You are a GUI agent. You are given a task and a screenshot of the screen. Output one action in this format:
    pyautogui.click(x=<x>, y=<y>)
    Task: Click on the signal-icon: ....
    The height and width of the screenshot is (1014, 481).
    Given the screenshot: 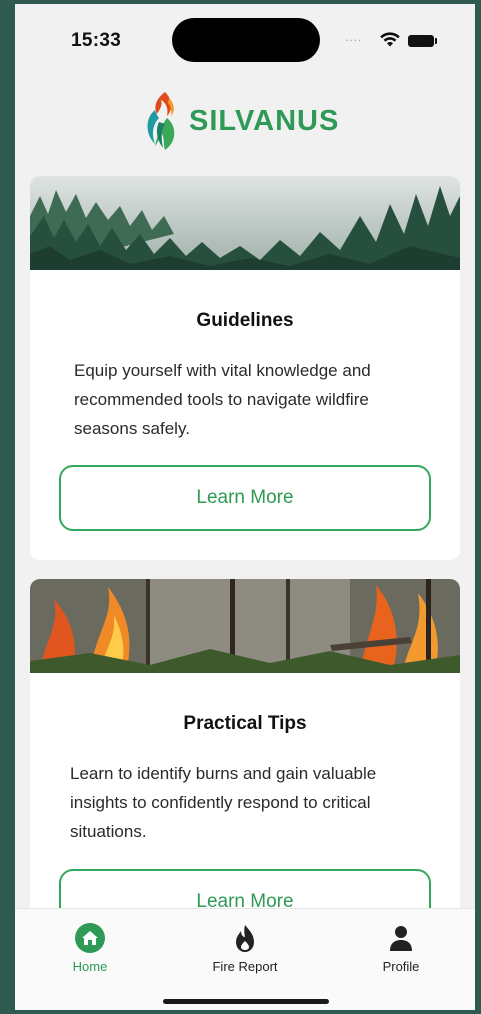 What is the action you would take?
    pyautogui.click(x=354, y=37)
    